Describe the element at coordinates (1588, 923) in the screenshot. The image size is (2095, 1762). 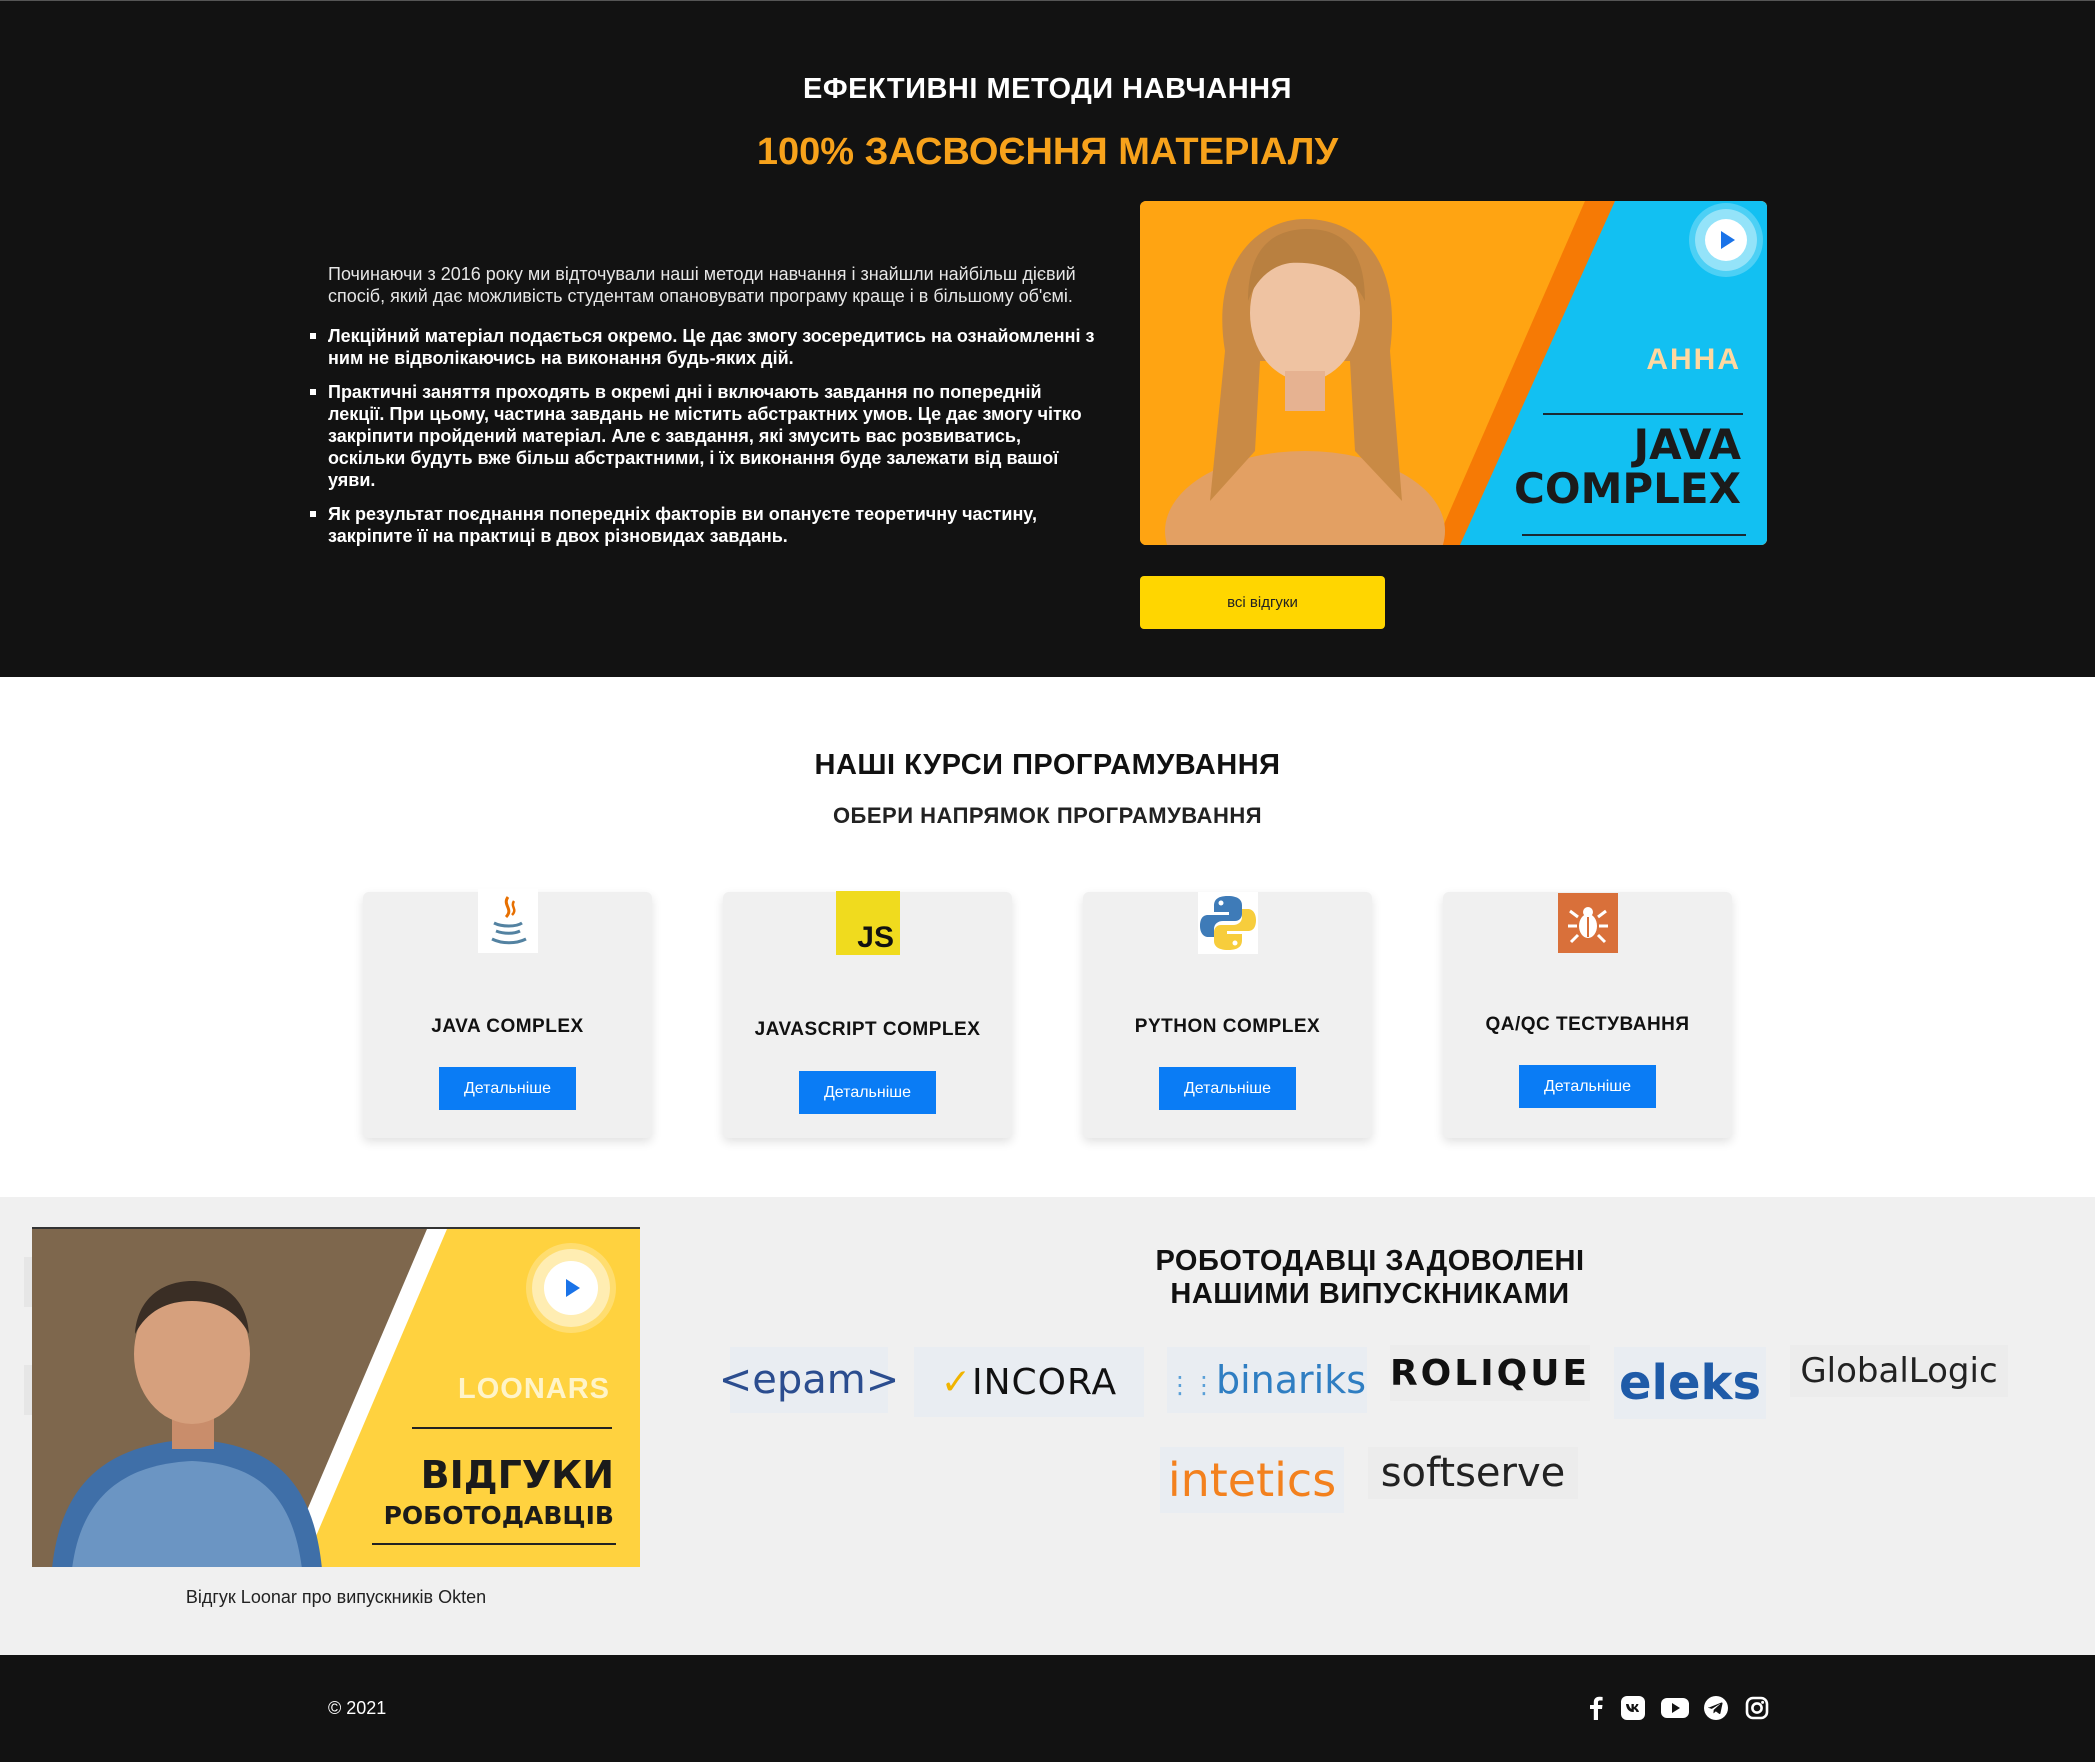
I see `bug-icon` at that location.